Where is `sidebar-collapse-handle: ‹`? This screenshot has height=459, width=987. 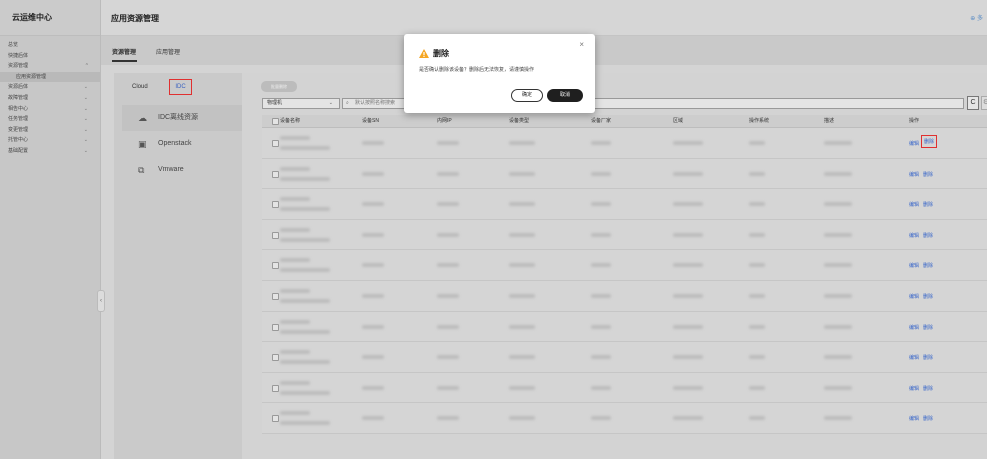 sidebar-collapse-handle: ‹ is located at coordinates (101, 301).